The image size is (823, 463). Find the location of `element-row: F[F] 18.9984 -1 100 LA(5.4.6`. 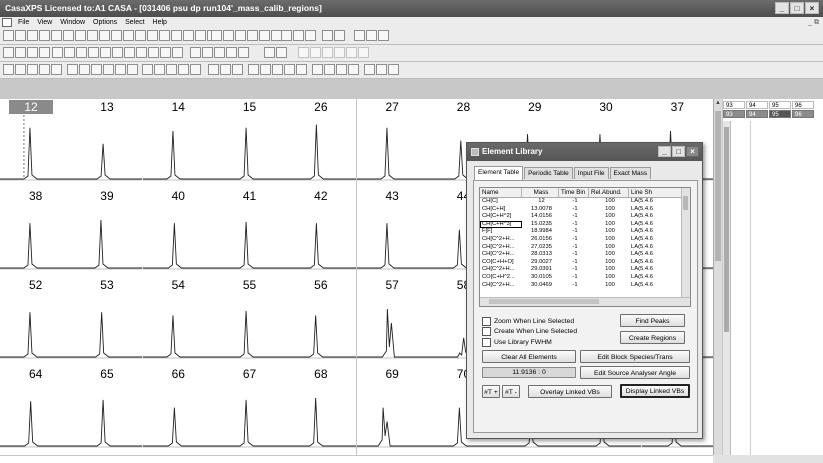

element-row: F[F] 18.9984 -1 100 LA(5.4.6 is located at coordinates (579, 231).